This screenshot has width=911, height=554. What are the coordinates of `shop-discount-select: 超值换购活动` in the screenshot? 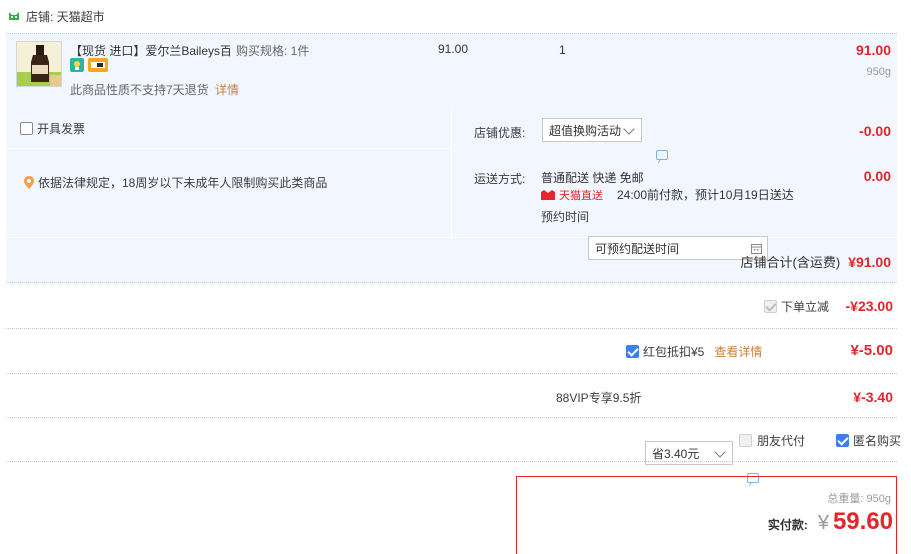 It's located at (592, 130).